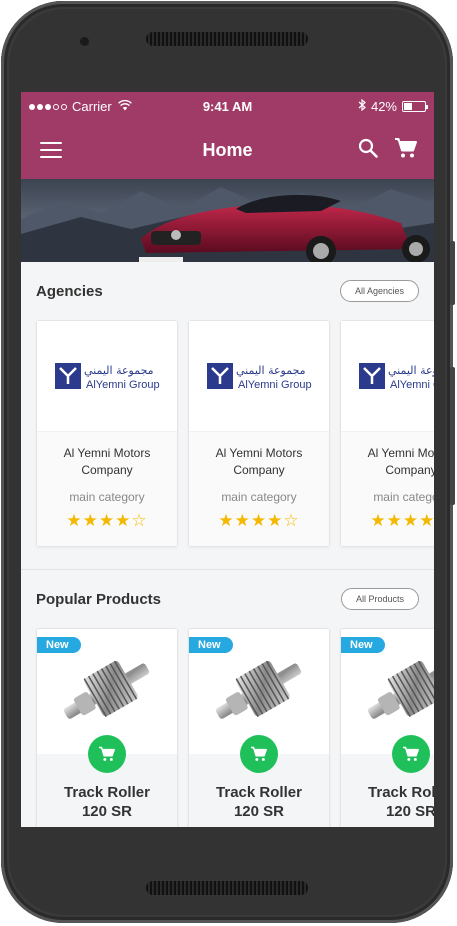  Describe the element at coordinates (452, 436) in the screenshot. I see `power-button` at that location.